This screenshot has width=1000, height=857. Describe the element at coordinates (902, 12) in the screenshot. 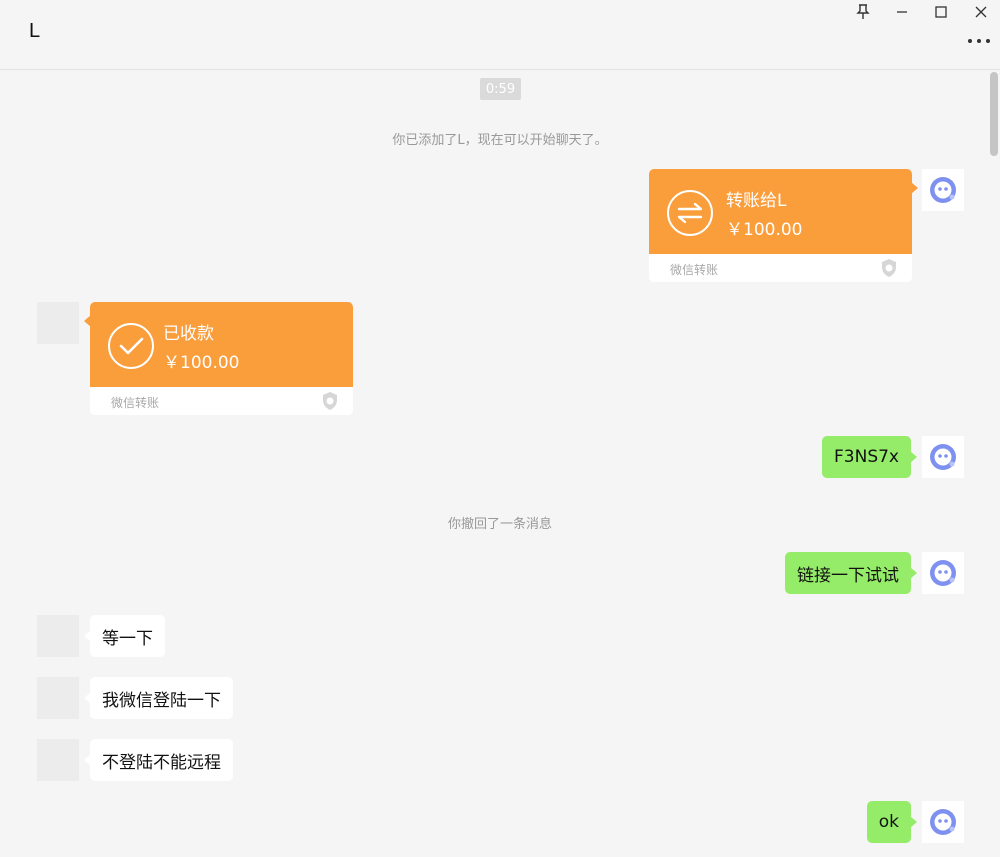

I see `minimize-icon` at that location.